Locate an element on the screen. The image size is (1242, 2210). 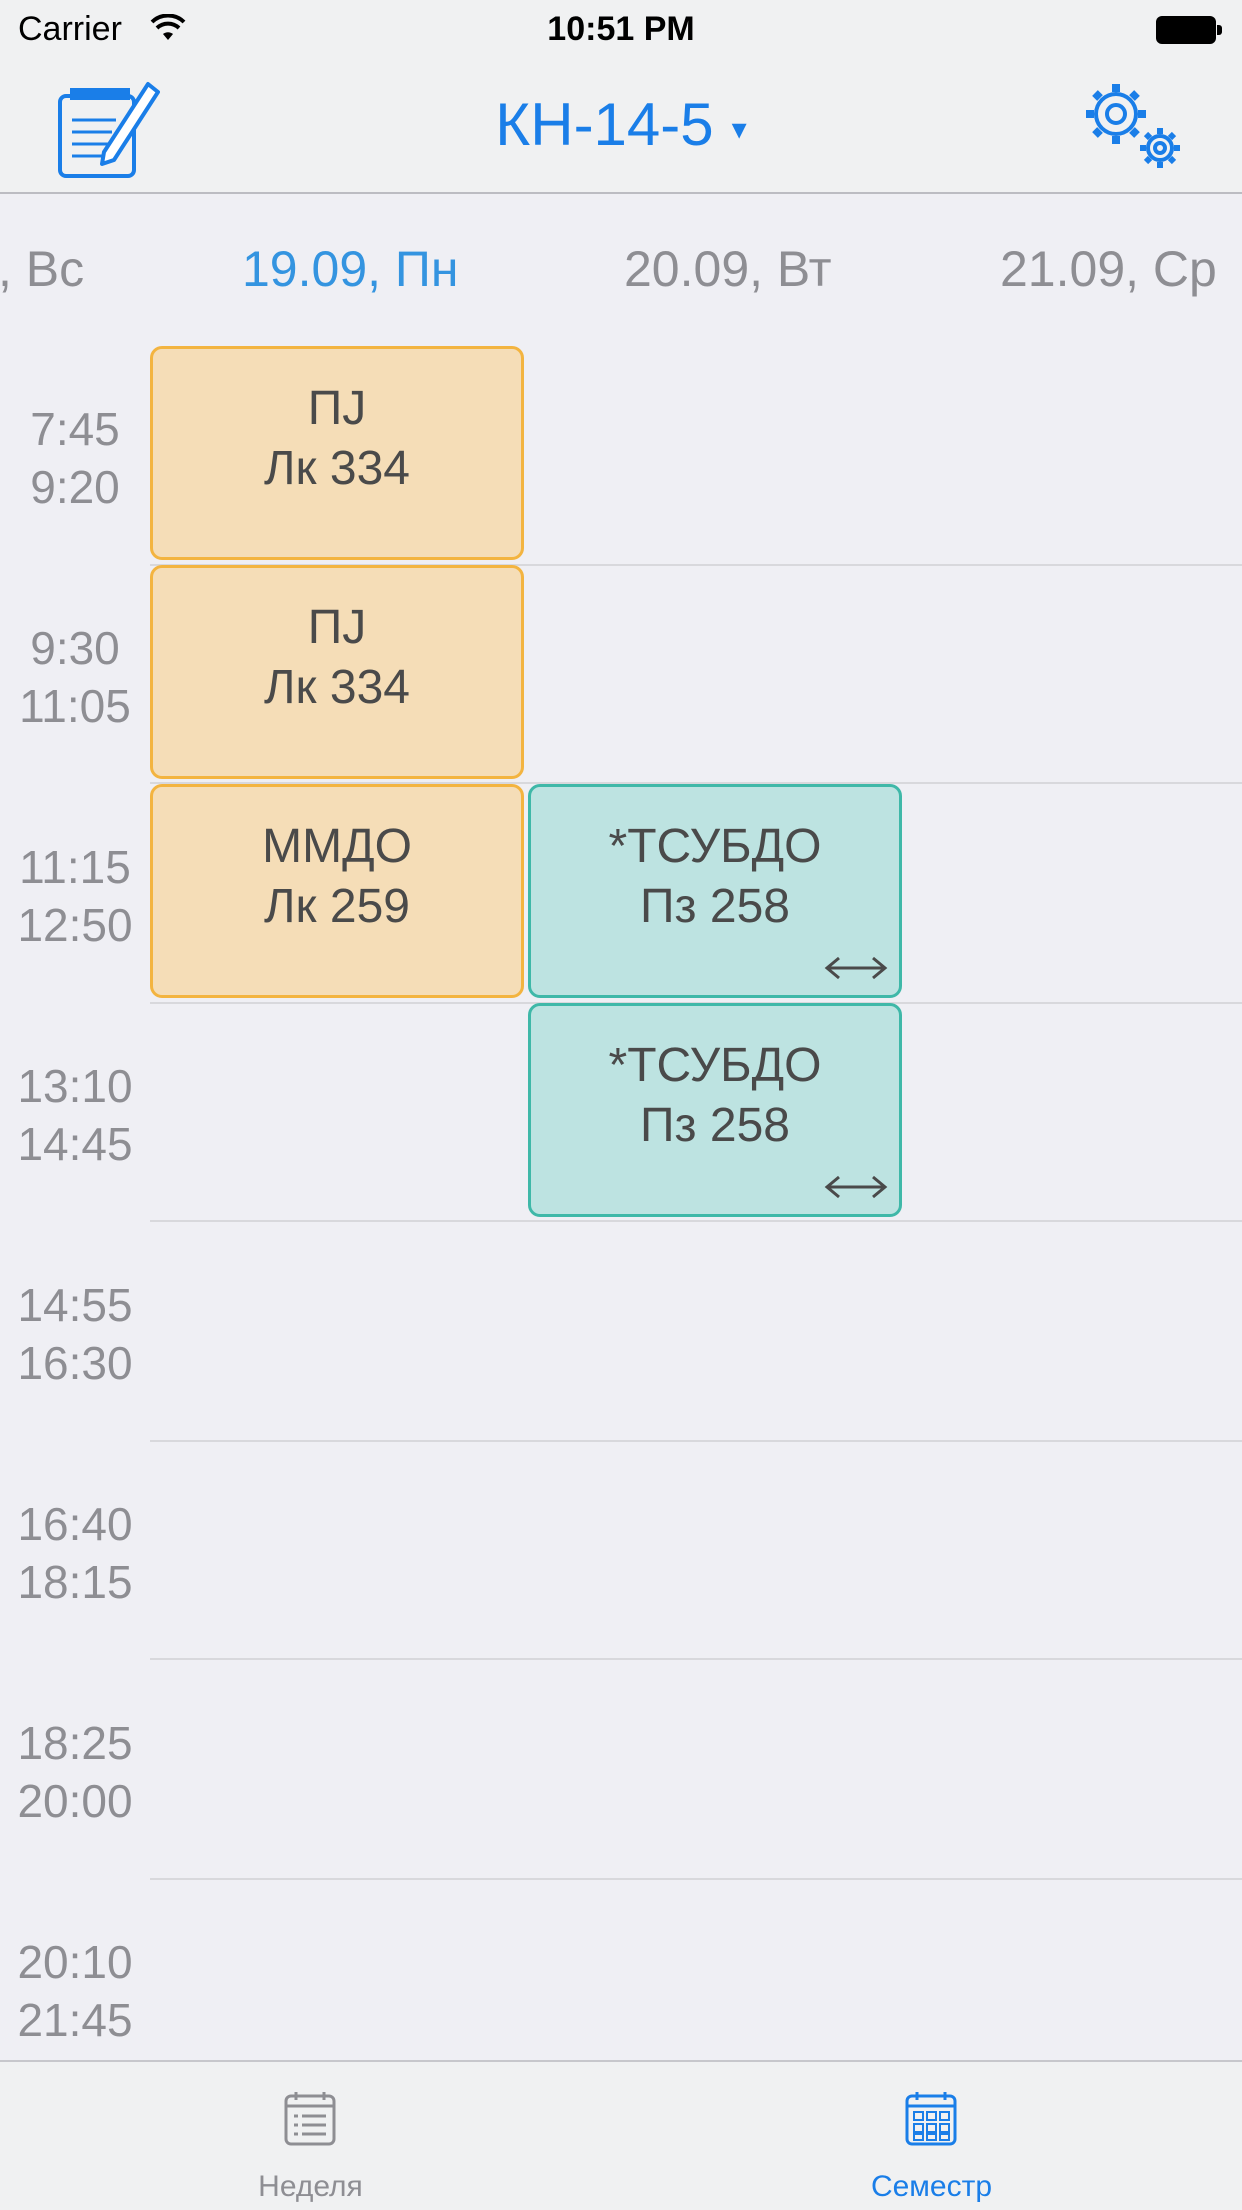
tab-semester-label: Семестр is located at coordinates (931, 2186).